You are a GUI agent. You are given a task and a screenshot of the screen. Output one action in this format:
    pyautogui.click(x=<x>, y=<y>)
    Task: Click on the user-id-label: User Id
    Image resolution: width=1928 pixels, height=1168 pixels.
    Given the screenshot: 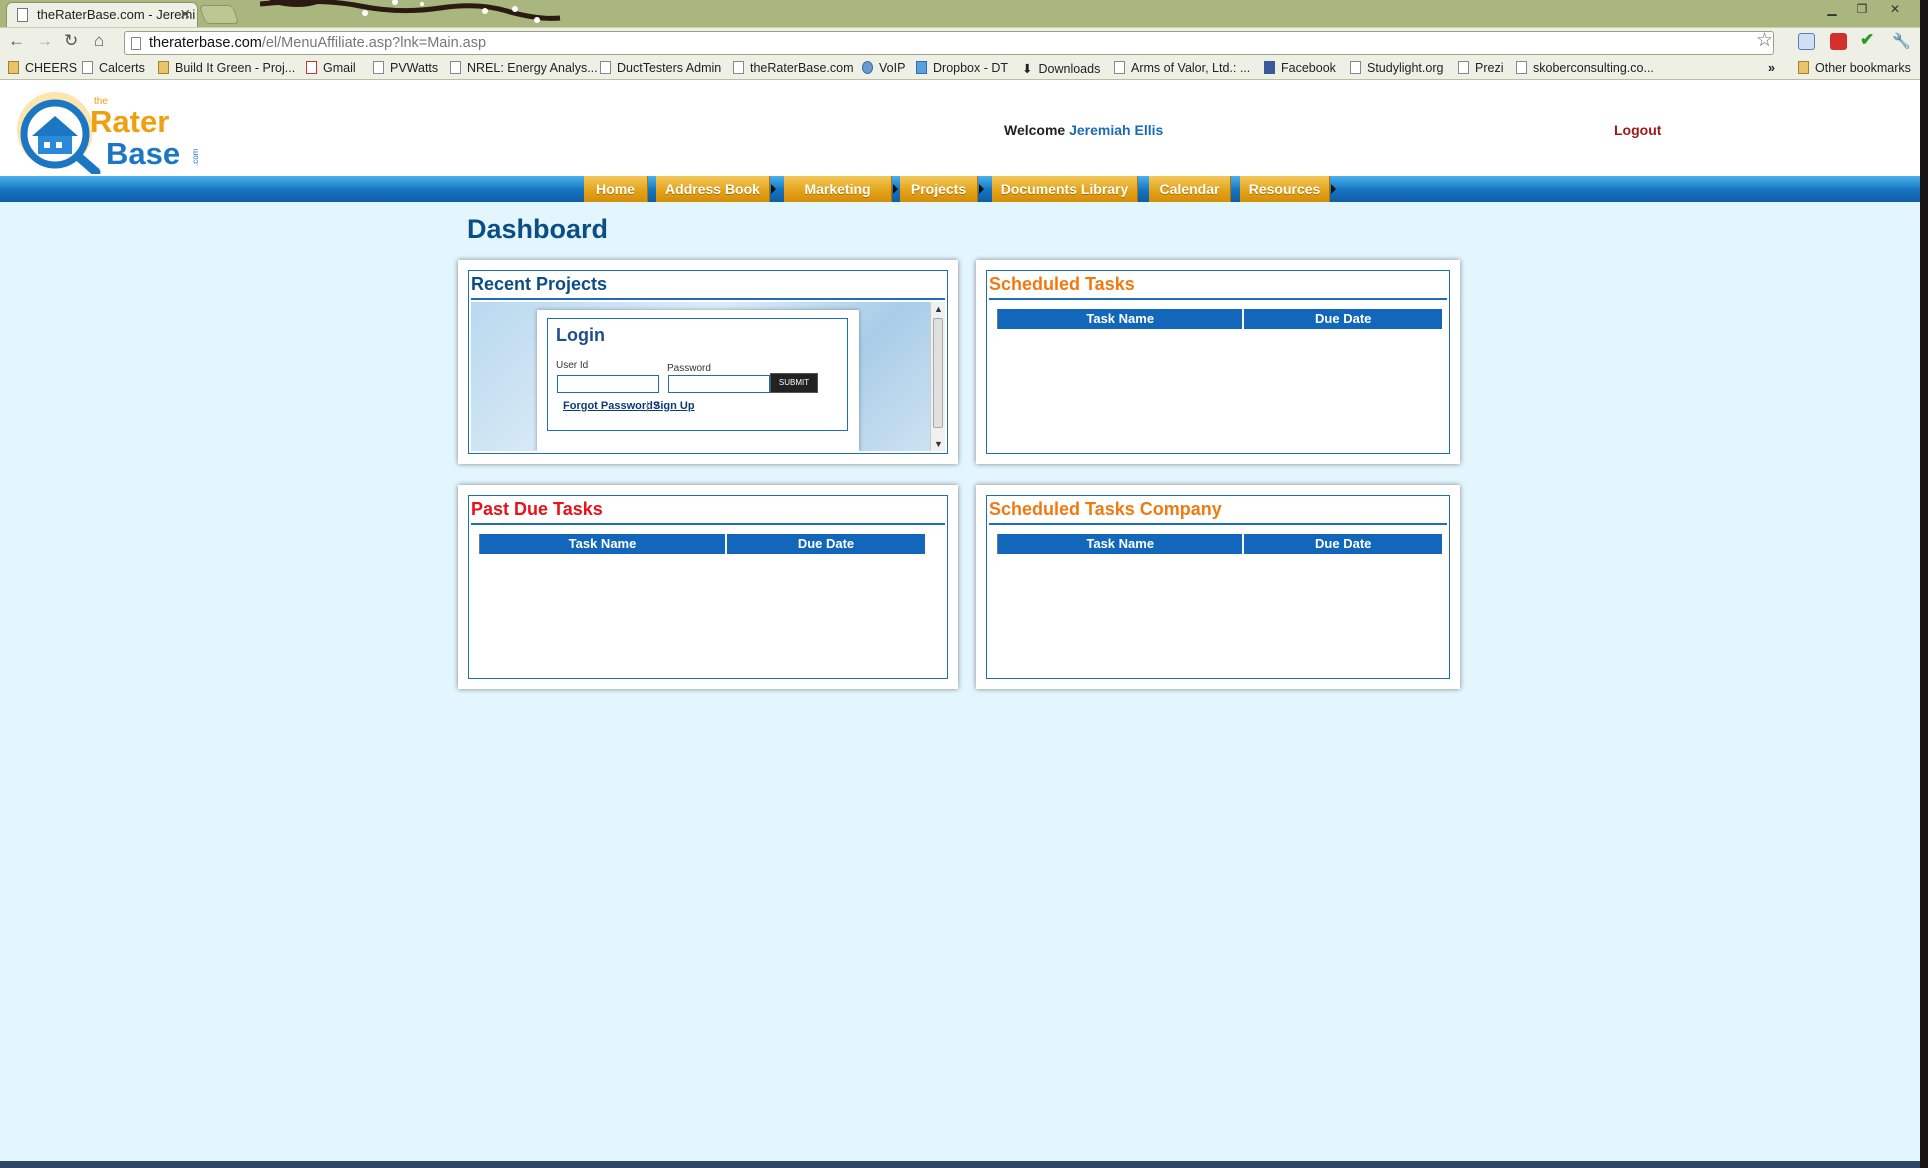 What is the action you would take?
    pyautogui.click(x=572, y=365)
    